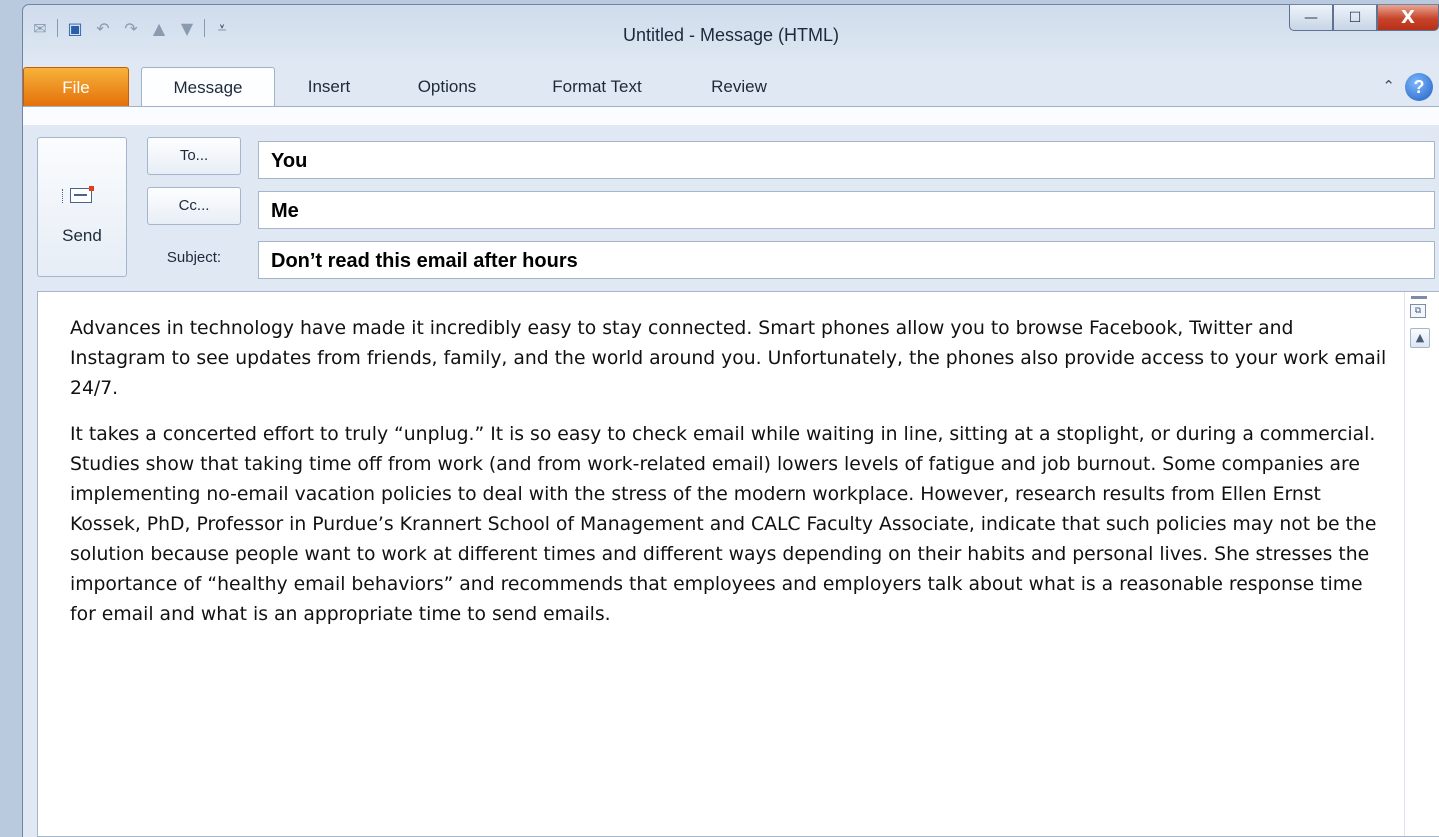 The width and height of the screenshot is (1439, 837). What do you see at coordinates (846, 260) in the screenshot?
I see `subject-field: Don’t read this email after hours` at bounding box center [846, 260].